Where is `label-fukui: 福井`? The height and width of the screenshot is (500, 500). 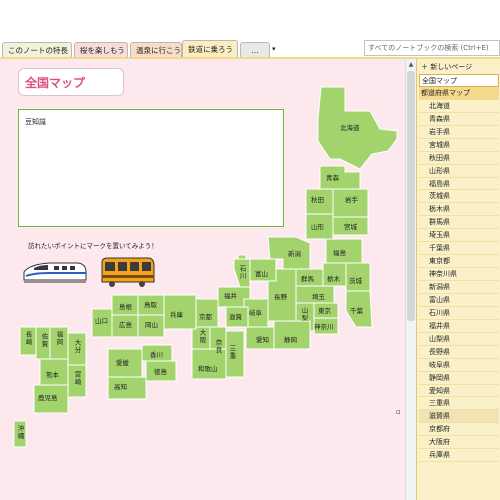 label-fukui: 福井 is located at coordinates (230, 296).